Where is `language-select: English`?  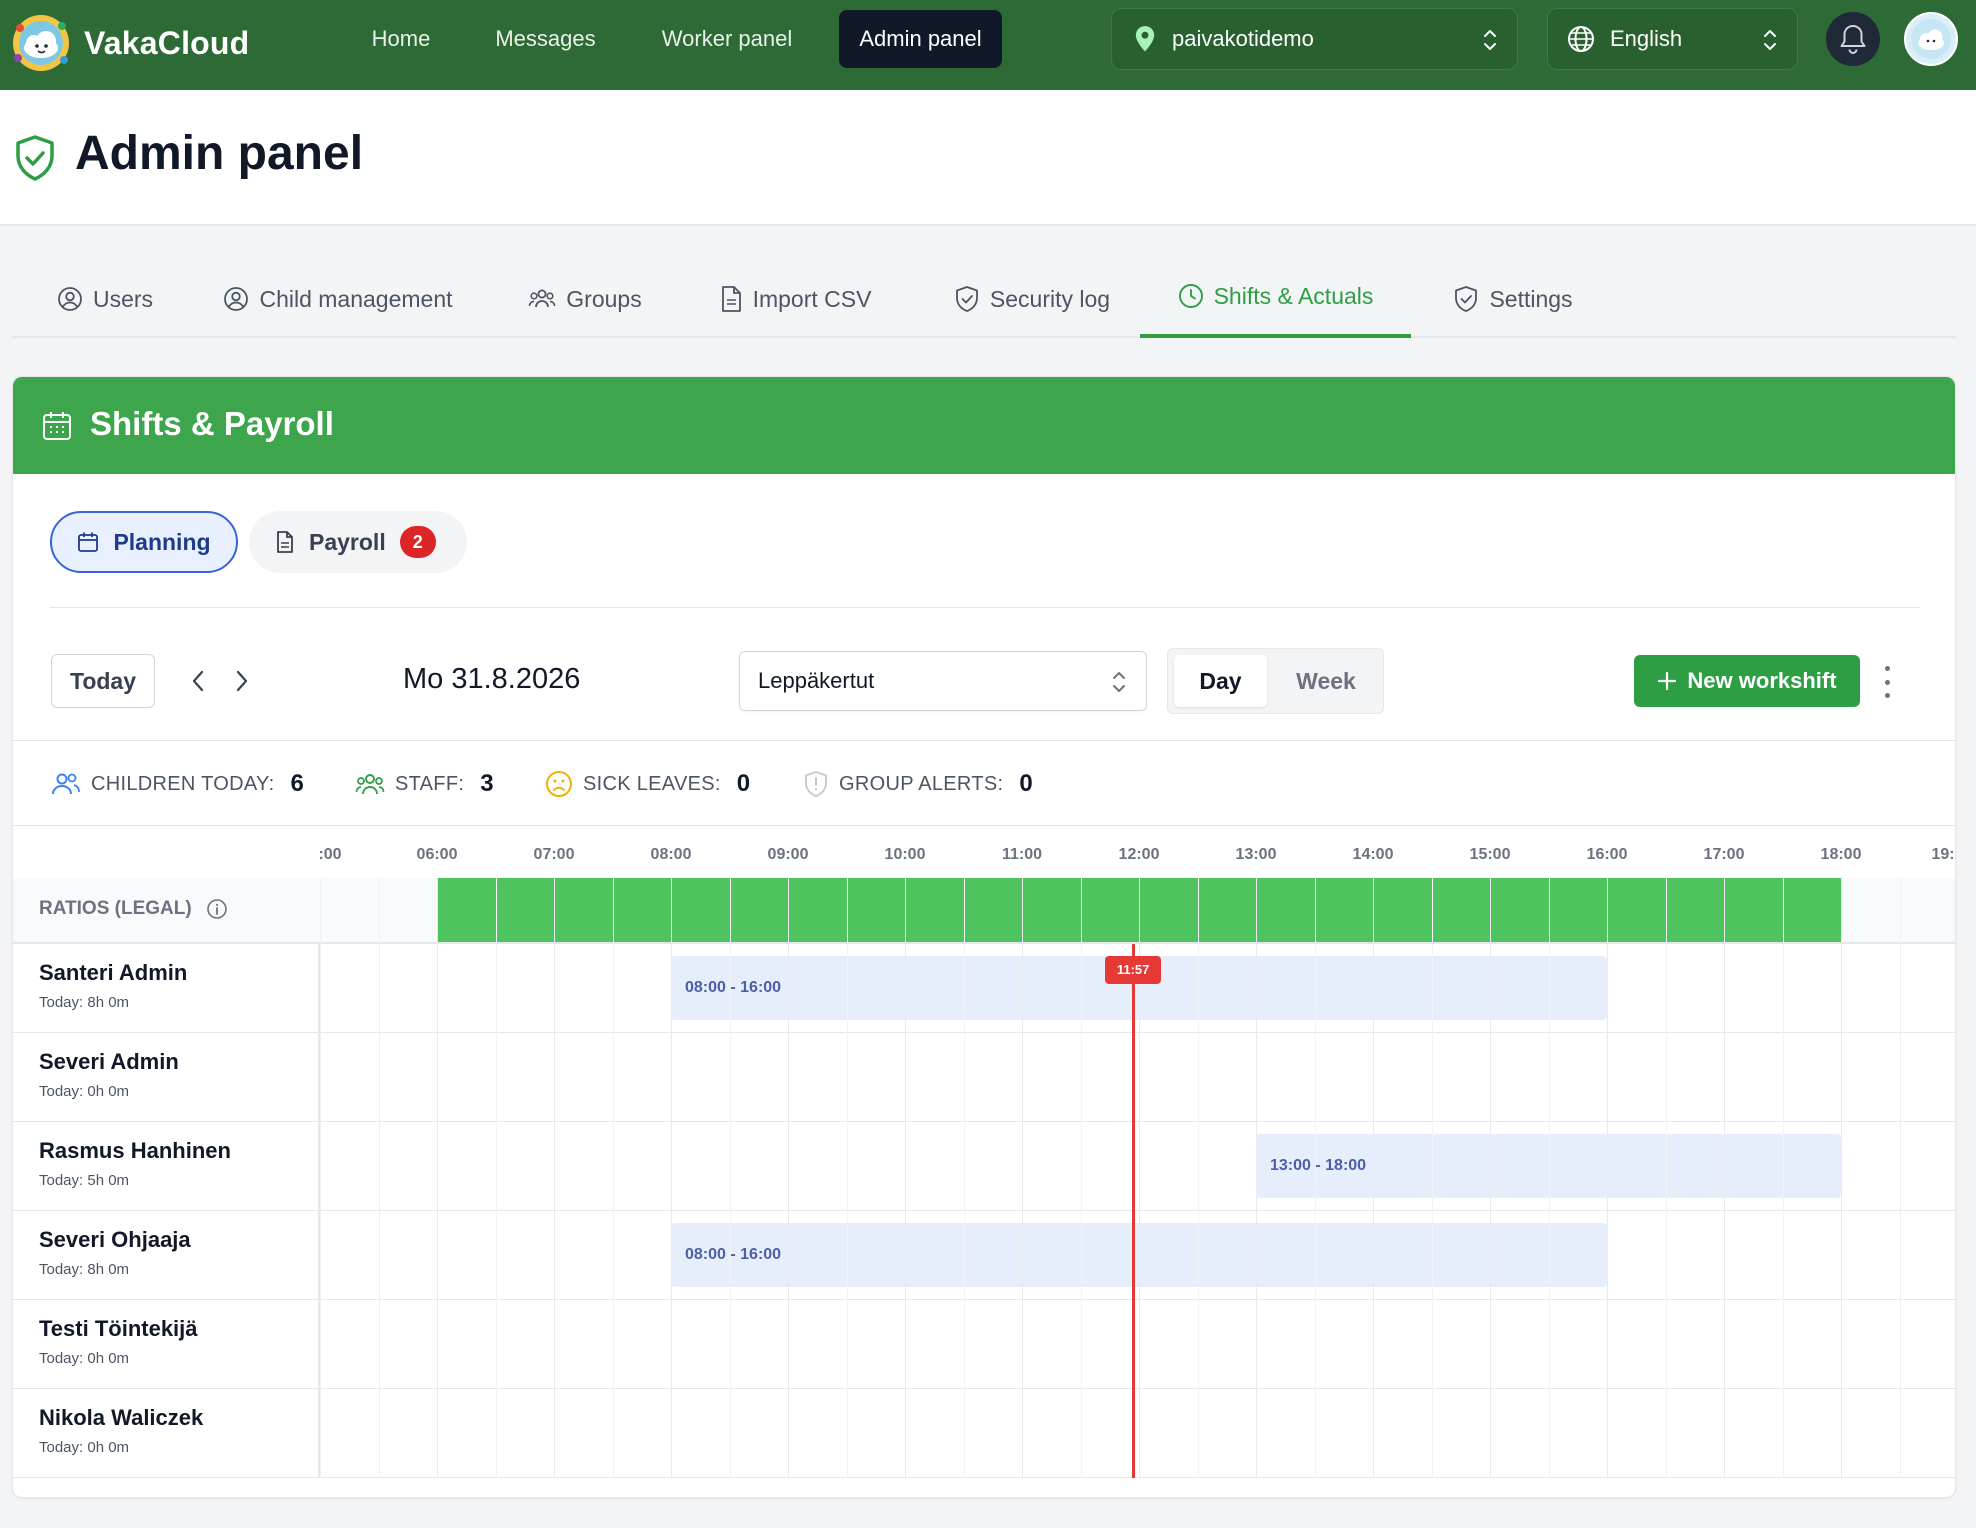
language-select: English is located at coordinates (1672, 39).